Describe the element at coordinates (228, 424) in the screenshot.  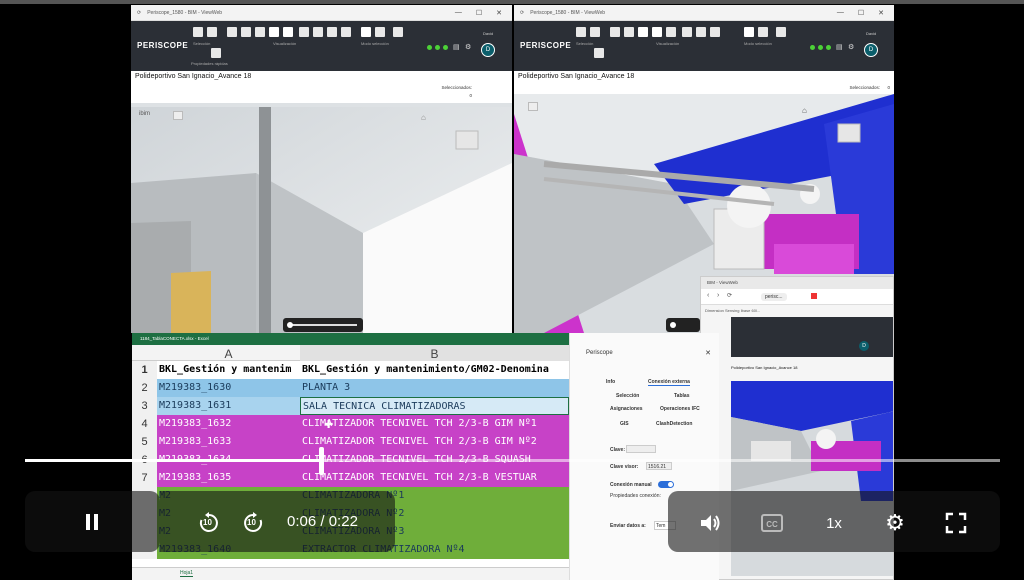
I see `table-cell: M219383_1632` at that location.